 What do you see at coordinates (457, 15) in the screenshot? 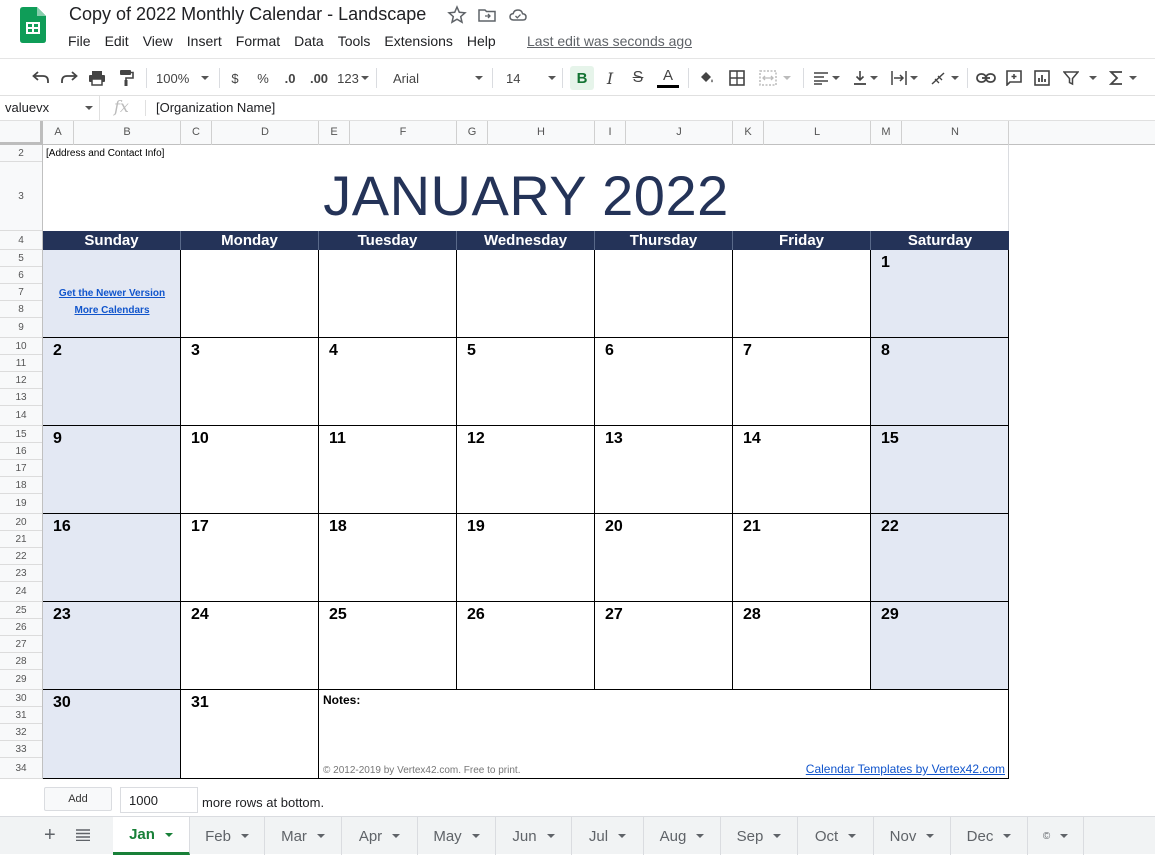
I see `star-icon` at bounding box center [457, 15].